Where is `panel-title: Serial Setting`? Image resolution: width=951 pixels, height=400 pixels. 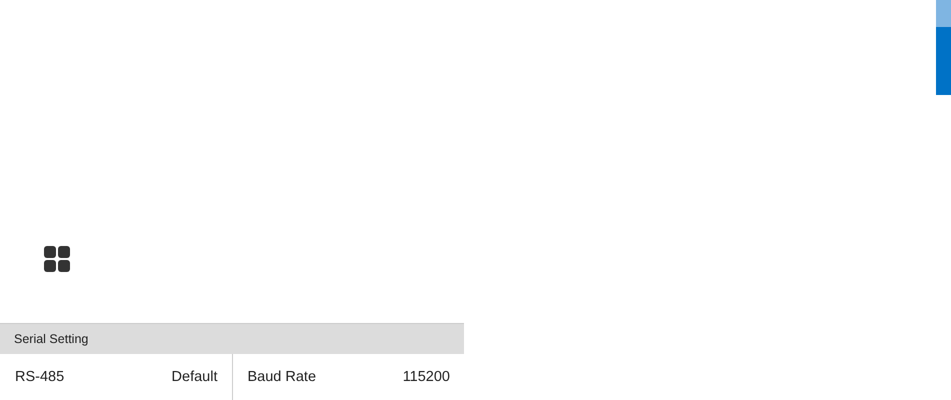
panel-title: Serial Setting is located at coordinates (51, 339).